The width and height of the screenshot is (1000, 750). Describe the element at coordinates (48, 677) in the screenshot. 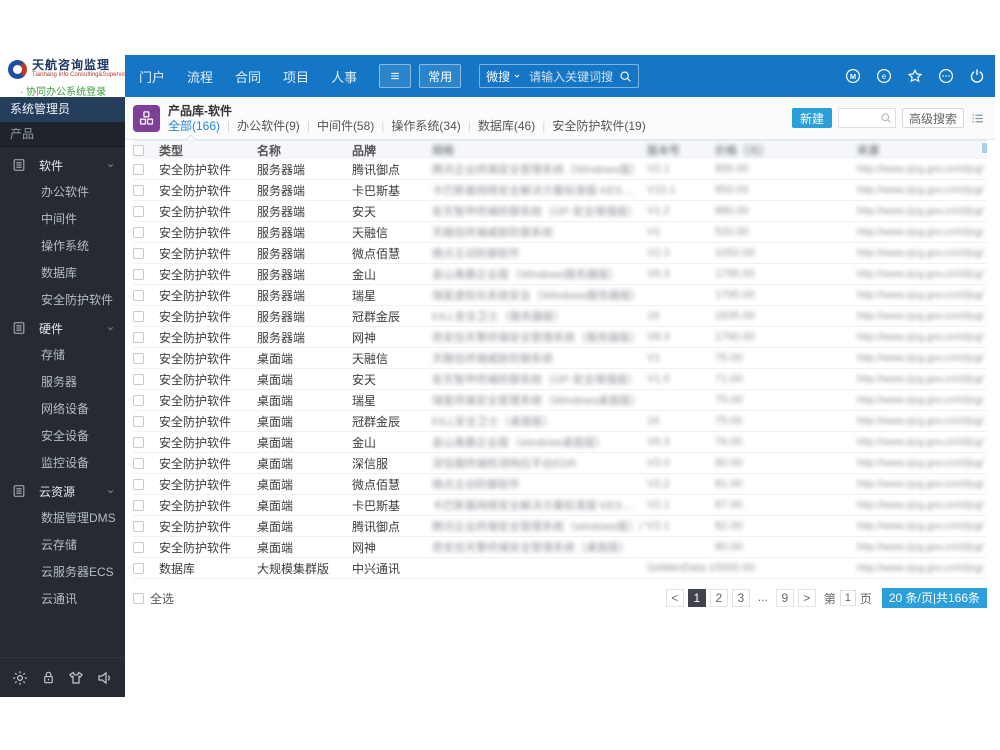

I see `lock-icon` at that location.